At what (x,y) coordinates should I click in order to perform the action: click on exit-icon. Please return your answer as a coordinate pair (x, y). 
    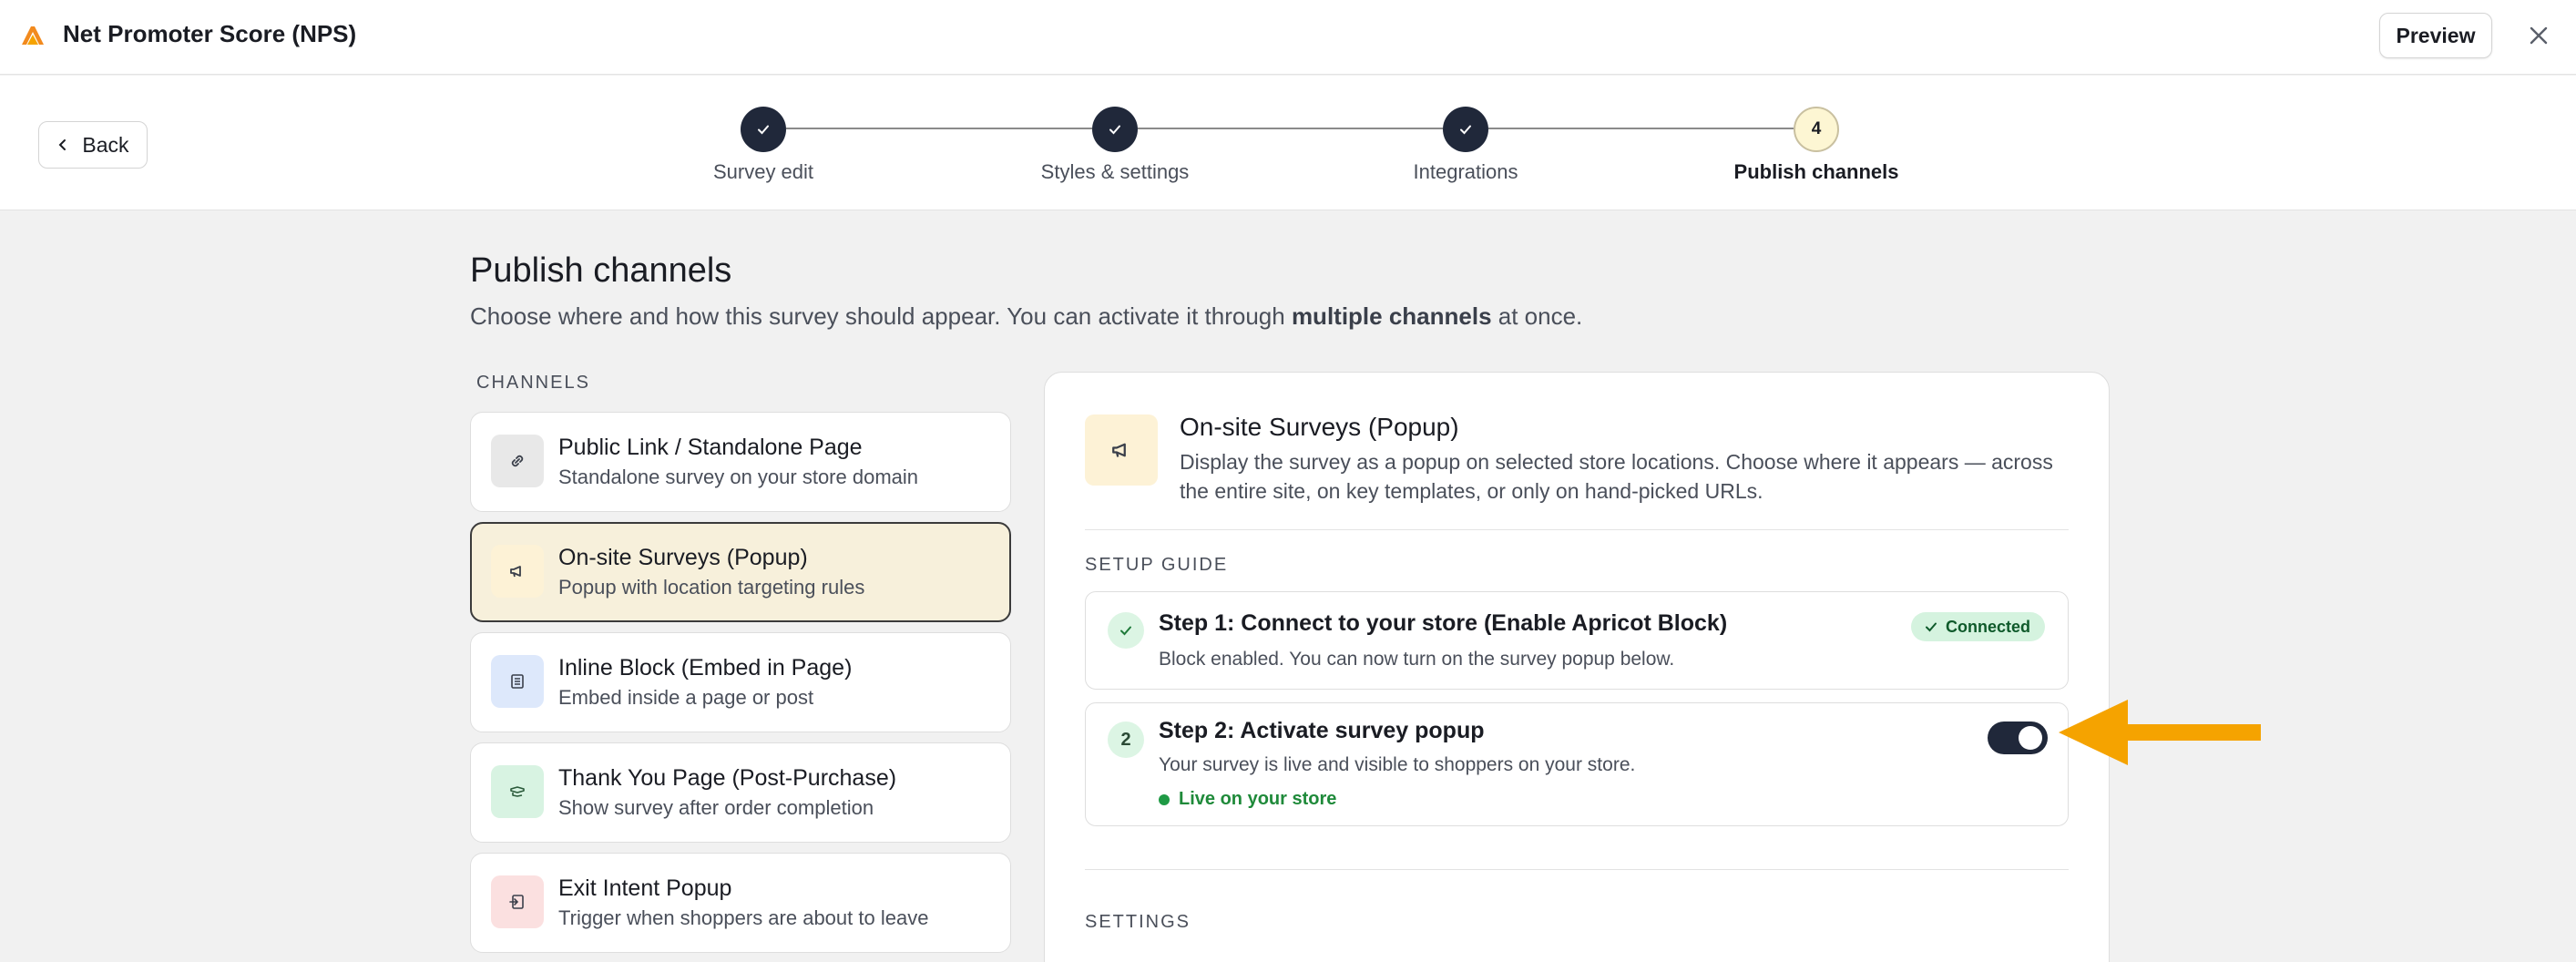
    Looking at the image, I should click on (516, 902).